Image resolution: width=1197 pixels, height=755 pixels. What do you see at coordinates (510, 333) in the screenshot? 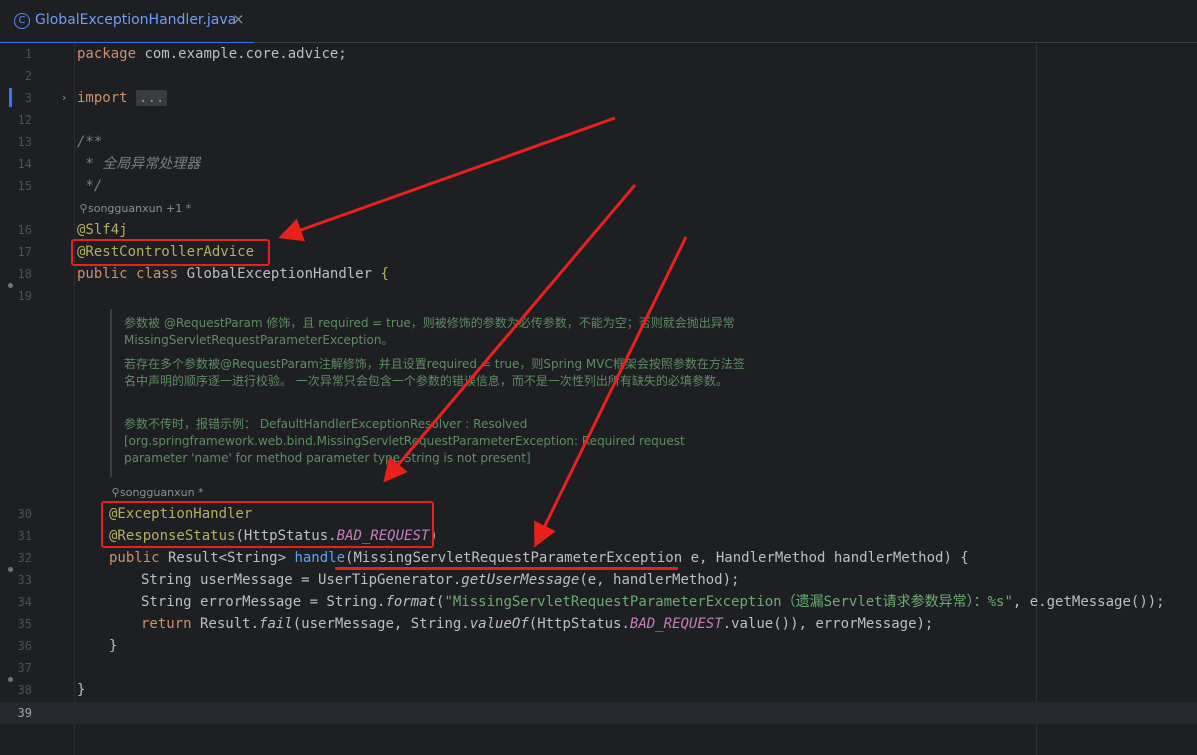
I see `arrow-to-exception-handler` at bounding box center [510, 333].